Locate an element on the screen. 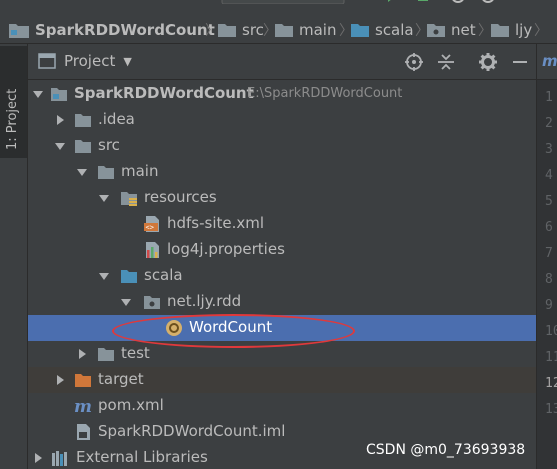 The height and width of the screenshot is (469, 557). editor-tab: m is located at coordinates (547, 62).